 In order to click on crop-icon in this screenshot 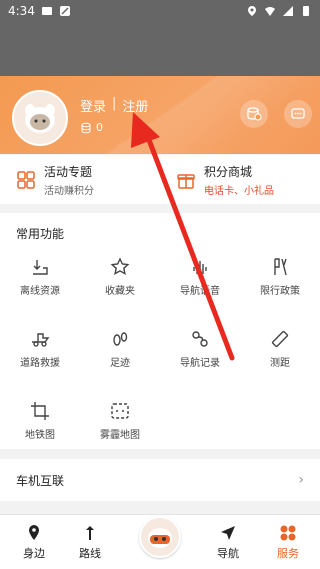, I will do `click(40, 411)`.